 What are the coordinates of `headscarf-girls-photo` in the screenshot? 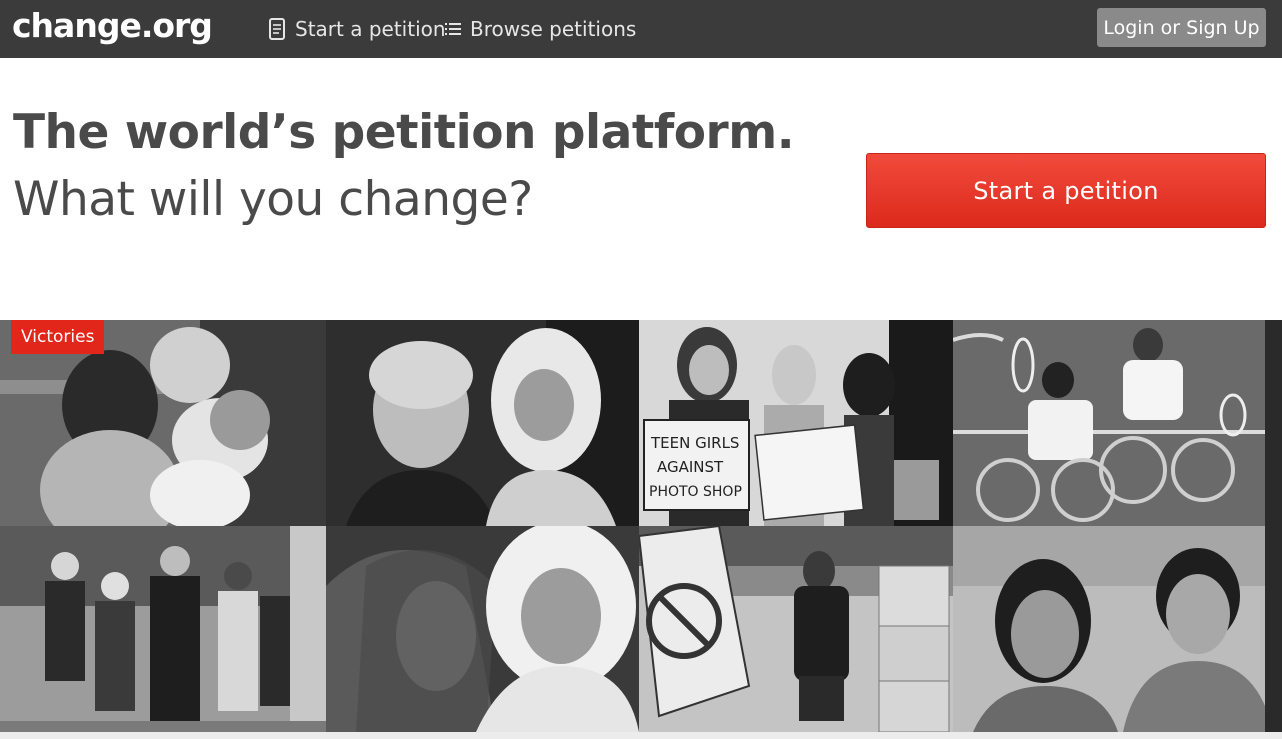 It's located at (482, 629).